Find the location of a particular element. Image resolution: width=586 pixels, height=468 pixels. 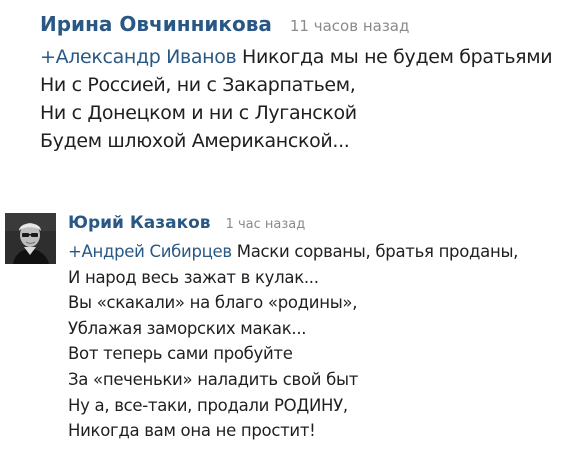

author-name-link: Юрий Казаков is located at coordinates (139, 223).